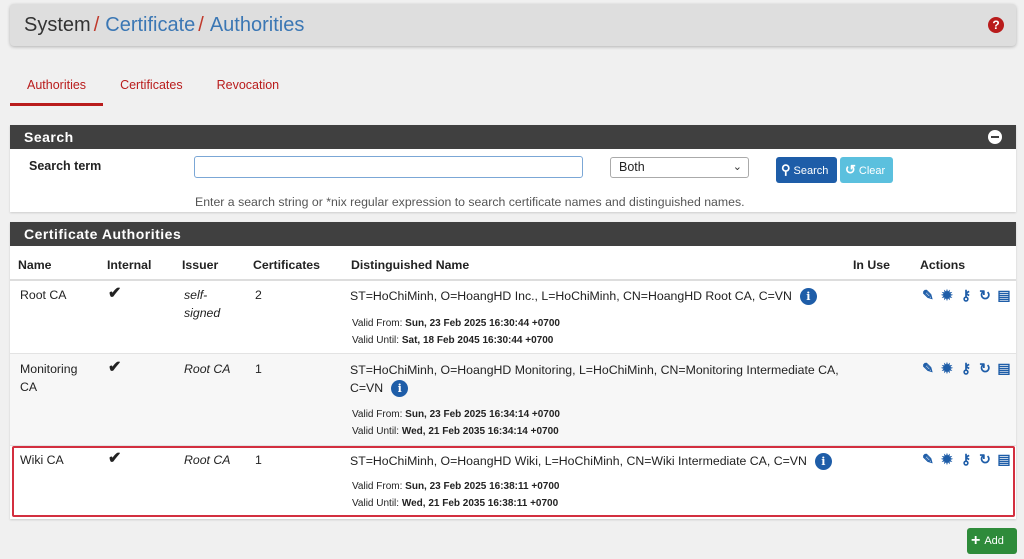 Image resolution: width=1024 pixels, height=559 pixels. Describe the element at coordinates (477, 340) in the screenshot. I see `valid-until-value: Sat, 18 Feb 2045 16:30:44 +0700` at that location.